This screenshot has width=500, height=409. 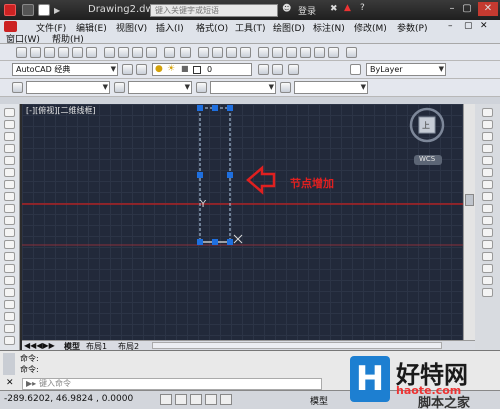 I want to click on app-menu-icon, so click(x=10, y=26).